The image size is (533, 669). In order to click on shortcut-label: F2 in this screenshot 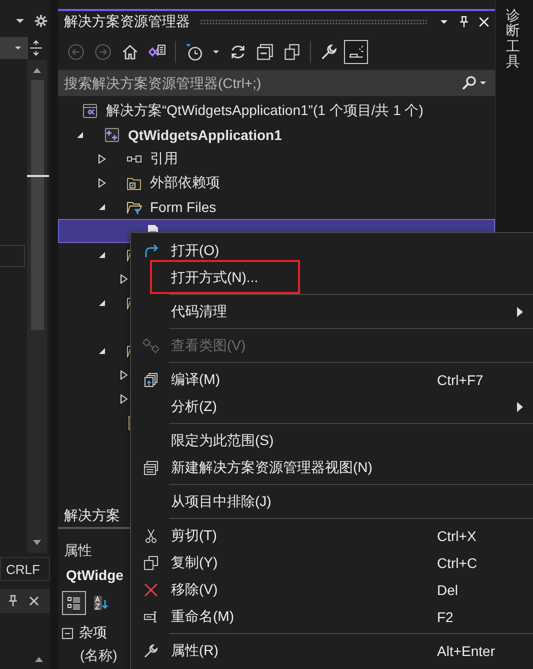, I will do `click(445, 616)`.